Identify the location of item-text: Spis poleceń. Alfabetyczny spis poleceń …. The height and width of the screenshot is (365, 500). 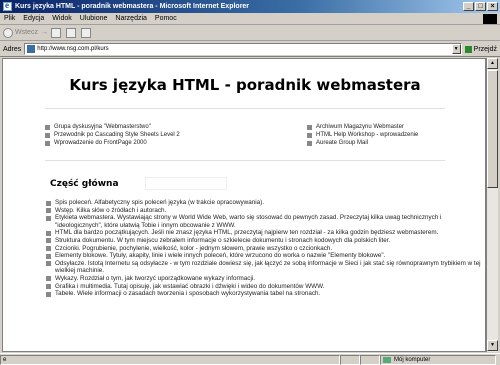
(159, 202).